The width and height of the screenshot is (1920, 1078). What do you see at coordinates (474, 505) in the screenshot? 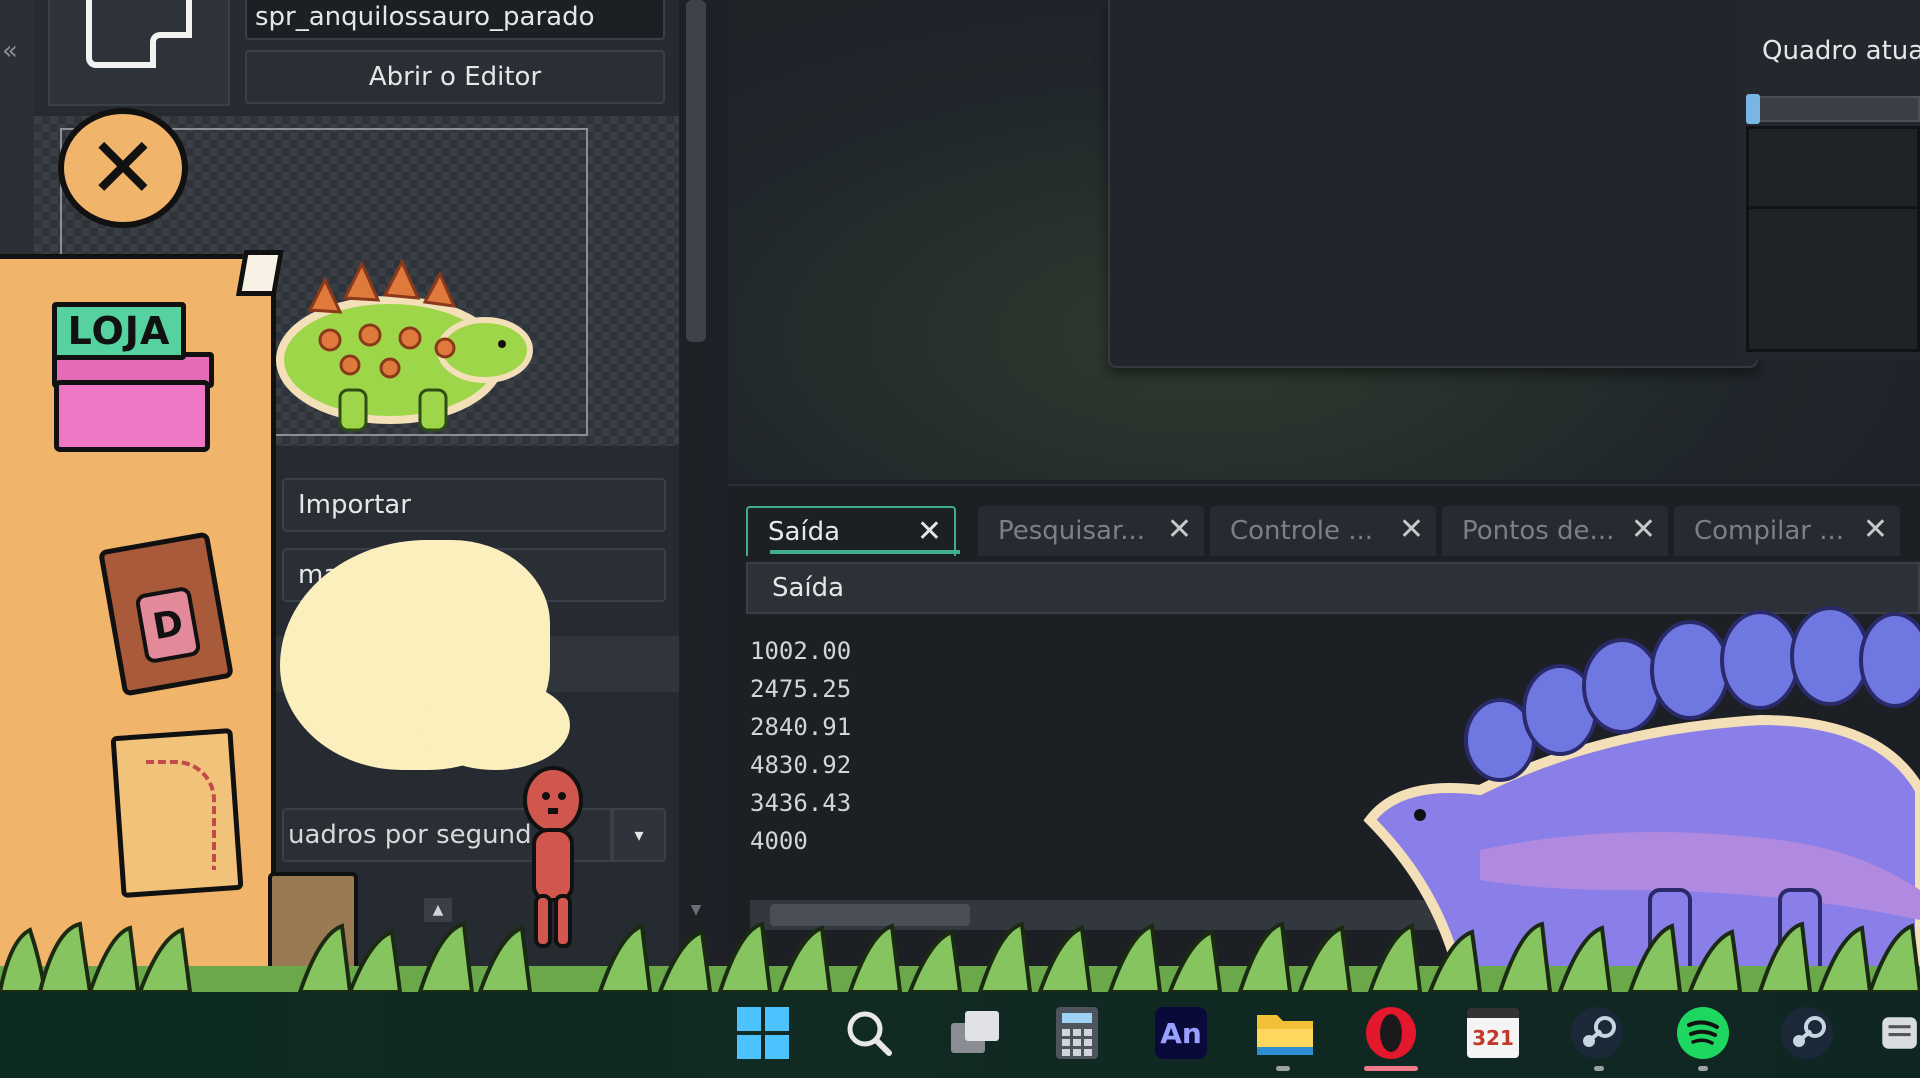
I see `import-button: Importar` at bounding box center [474, 505].